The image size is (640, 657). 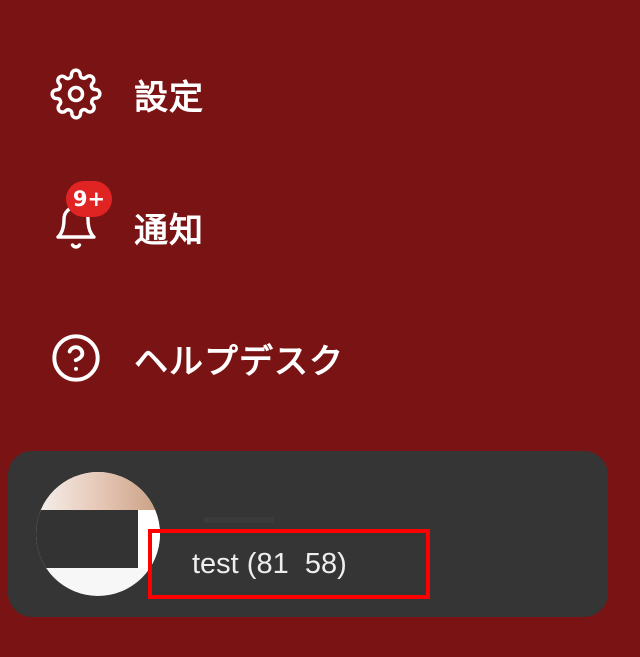 What do you see at coordinates (76, 358) in the screenshot?
I see `question-circle-icon` at bounding box center [76, 358].